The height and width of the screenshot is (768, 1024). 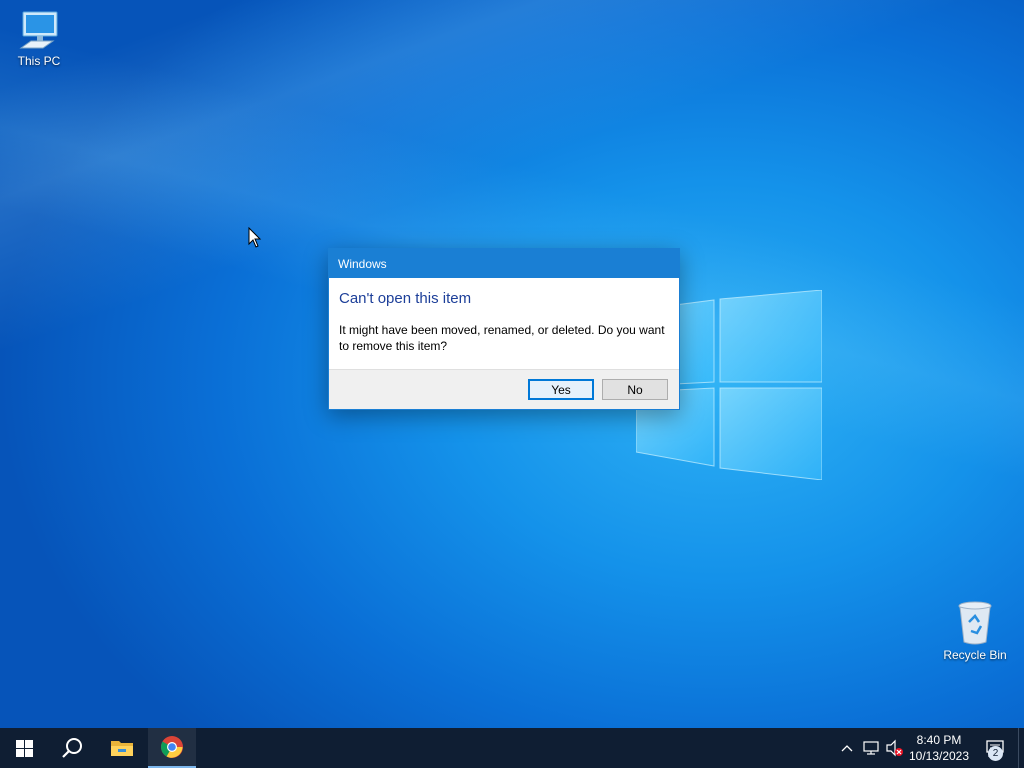 I want to click on desktop-icon-label: This PC, so click(x=39, y=61).